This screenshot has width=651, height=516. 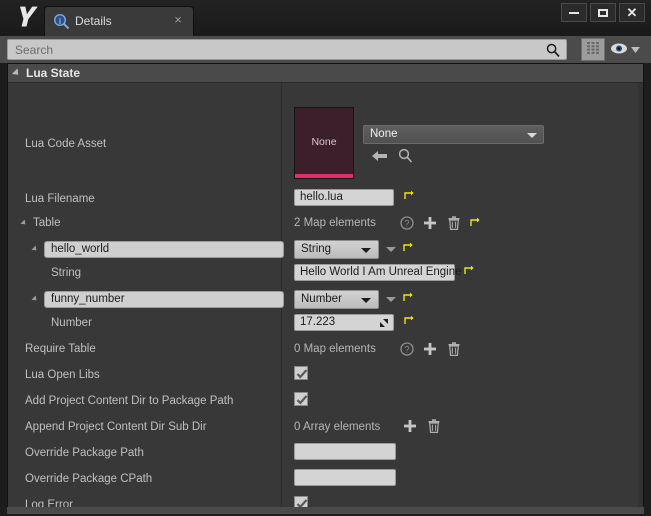 I want to click on search-icon, so click(x=553, y=50).